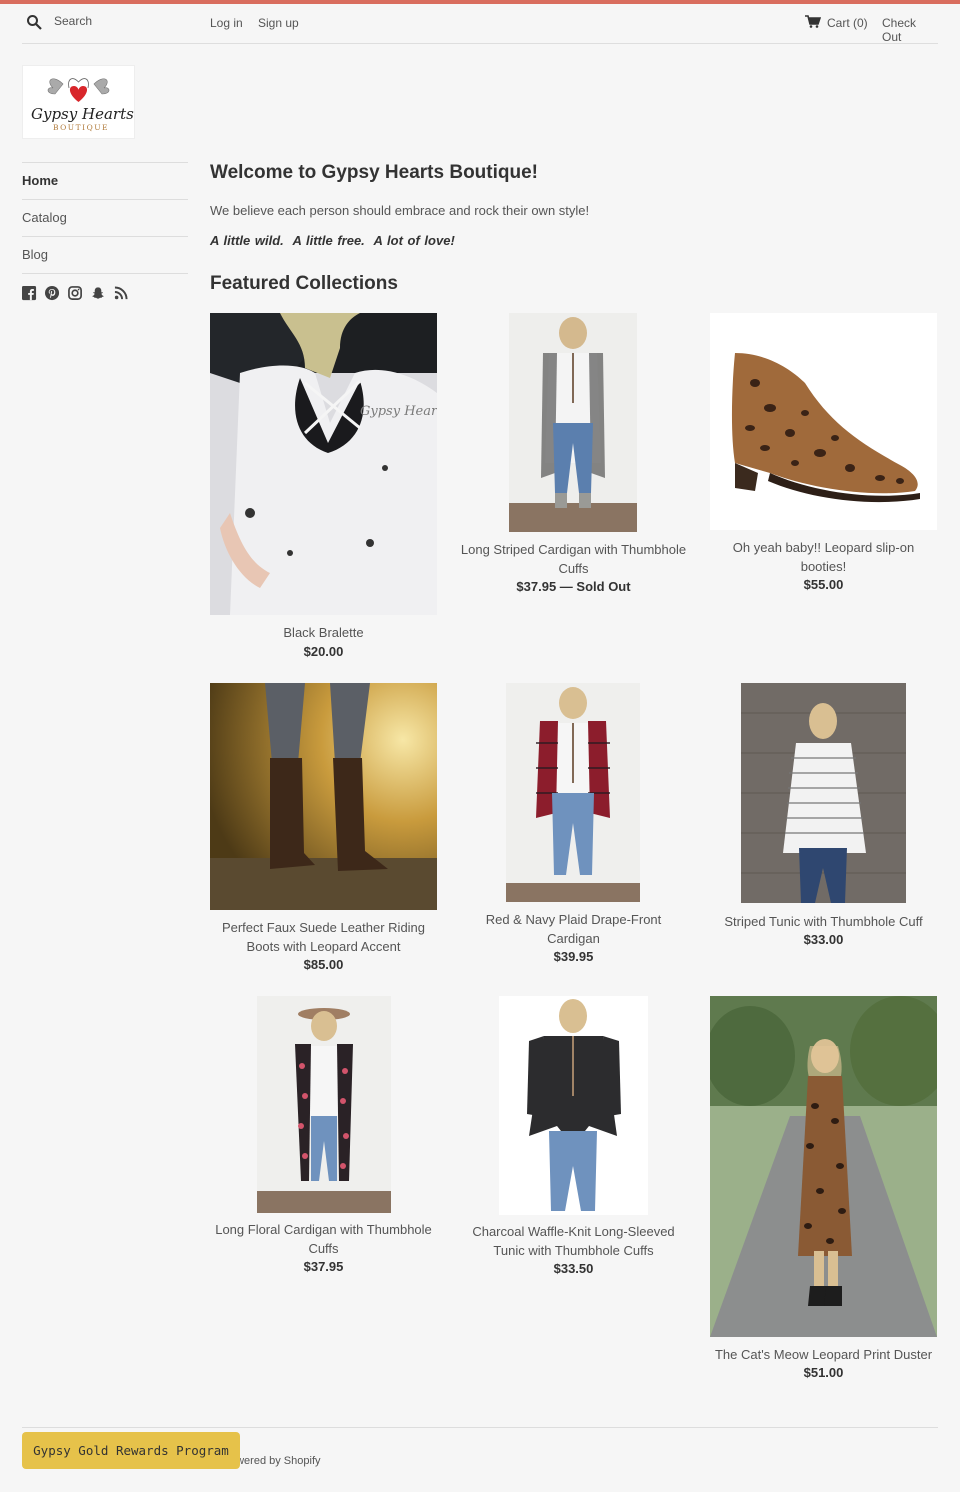 The image size is (960, 1492). Describe the element at coordinates (304, 283) in the screenshot. I see `featured-collections-heading: Featured Collections` at that location.